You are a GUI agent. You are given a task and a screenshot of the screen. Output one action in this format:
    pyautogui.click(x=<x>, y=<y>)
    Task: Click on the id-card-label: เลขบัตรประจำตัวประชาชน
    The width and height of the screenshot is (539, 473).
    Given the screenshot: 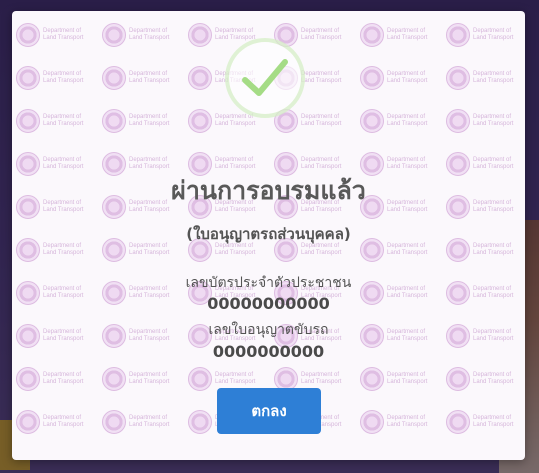 What is the action you would take?
    pyautogui.click(x=268, y=283)
    